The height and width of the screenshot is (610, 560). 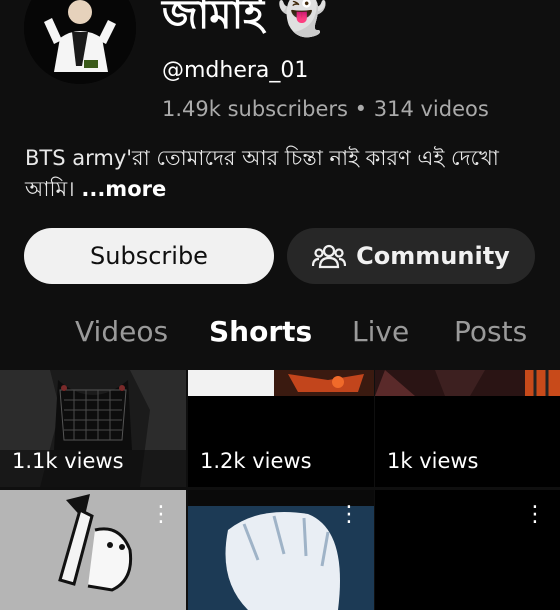 I want to click on short-tile: 1k views, so click(x=467, y=428).